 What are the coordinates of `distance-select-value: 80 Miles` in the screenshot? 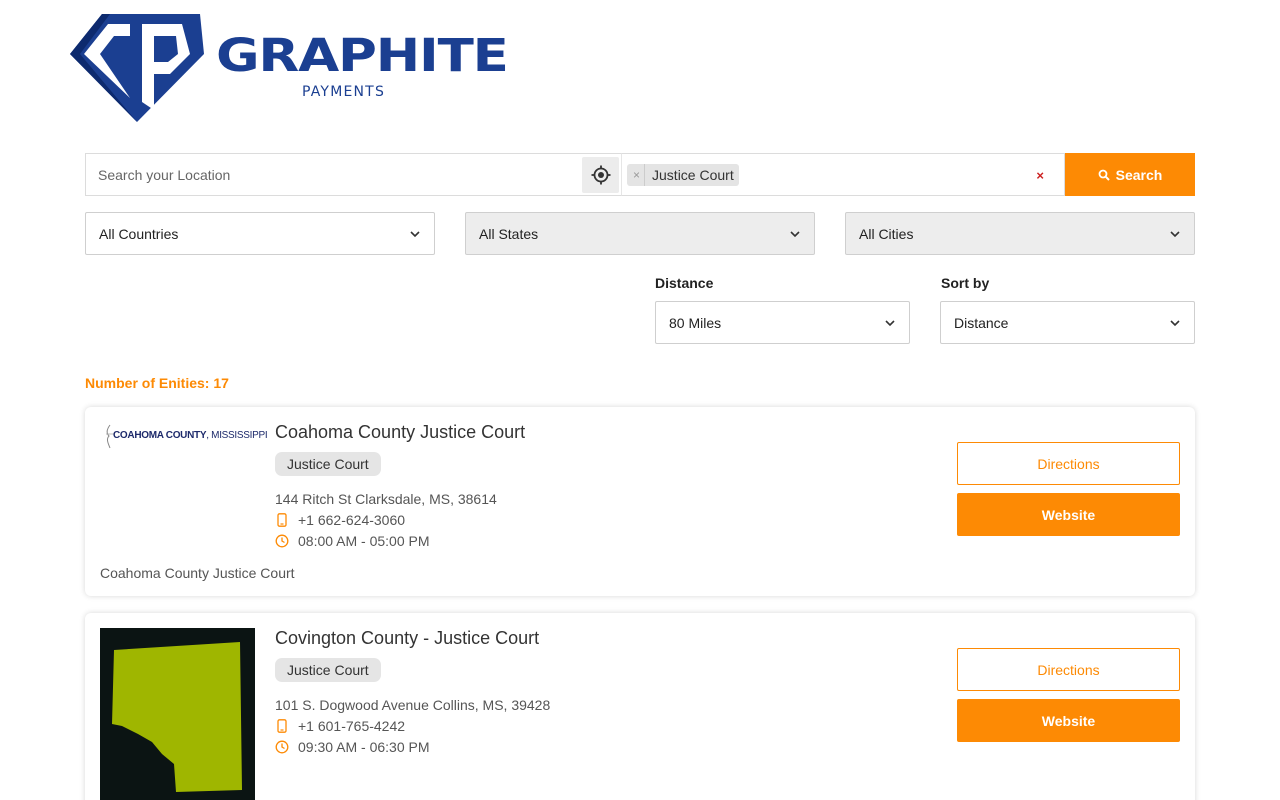 It's located at (695, 322).